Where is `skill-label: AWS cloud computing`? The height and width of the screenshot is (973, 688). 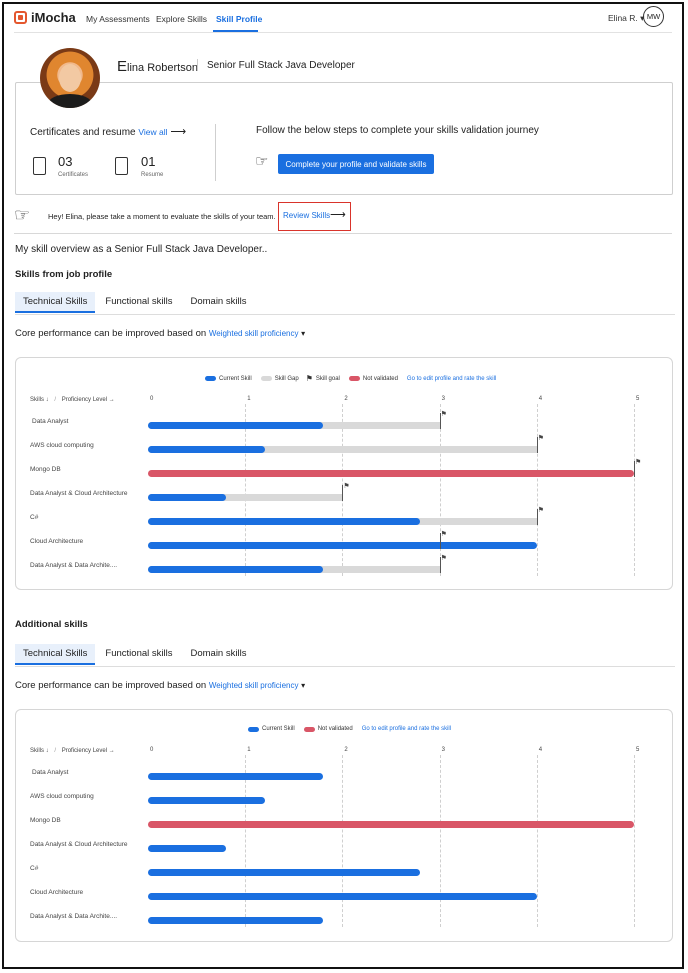 skill-label: AWS cloud computing is located at coordinates (62, 796).